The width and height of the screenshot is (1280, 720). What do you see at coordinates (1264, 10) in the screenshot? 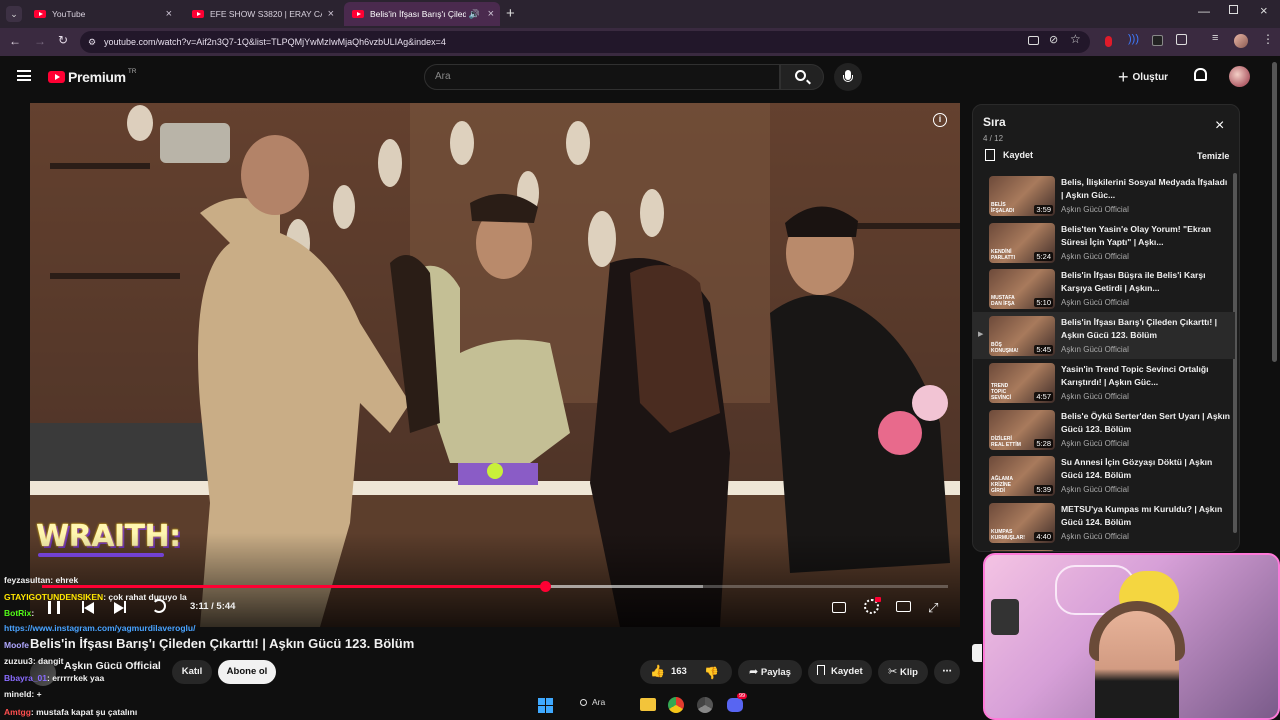
I see `close-window-button: ×` at bounding box center [1264, 10].